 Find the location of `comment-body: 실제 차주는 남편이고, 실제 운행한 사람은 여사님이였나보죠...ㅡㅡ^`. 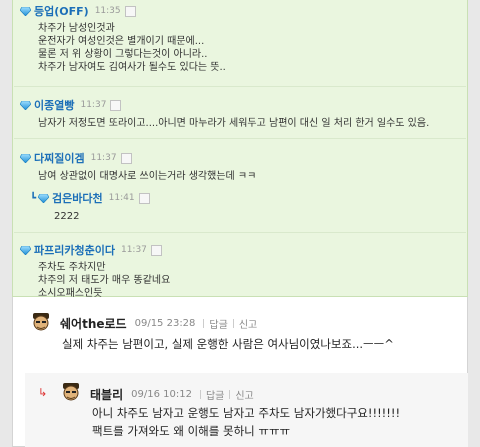

comment-body: 실제 차주는 남편이고, 실제 운행한 사람은 여사님이였나보죠...ㅡㅡ^ is located at coordinates (228, 344).